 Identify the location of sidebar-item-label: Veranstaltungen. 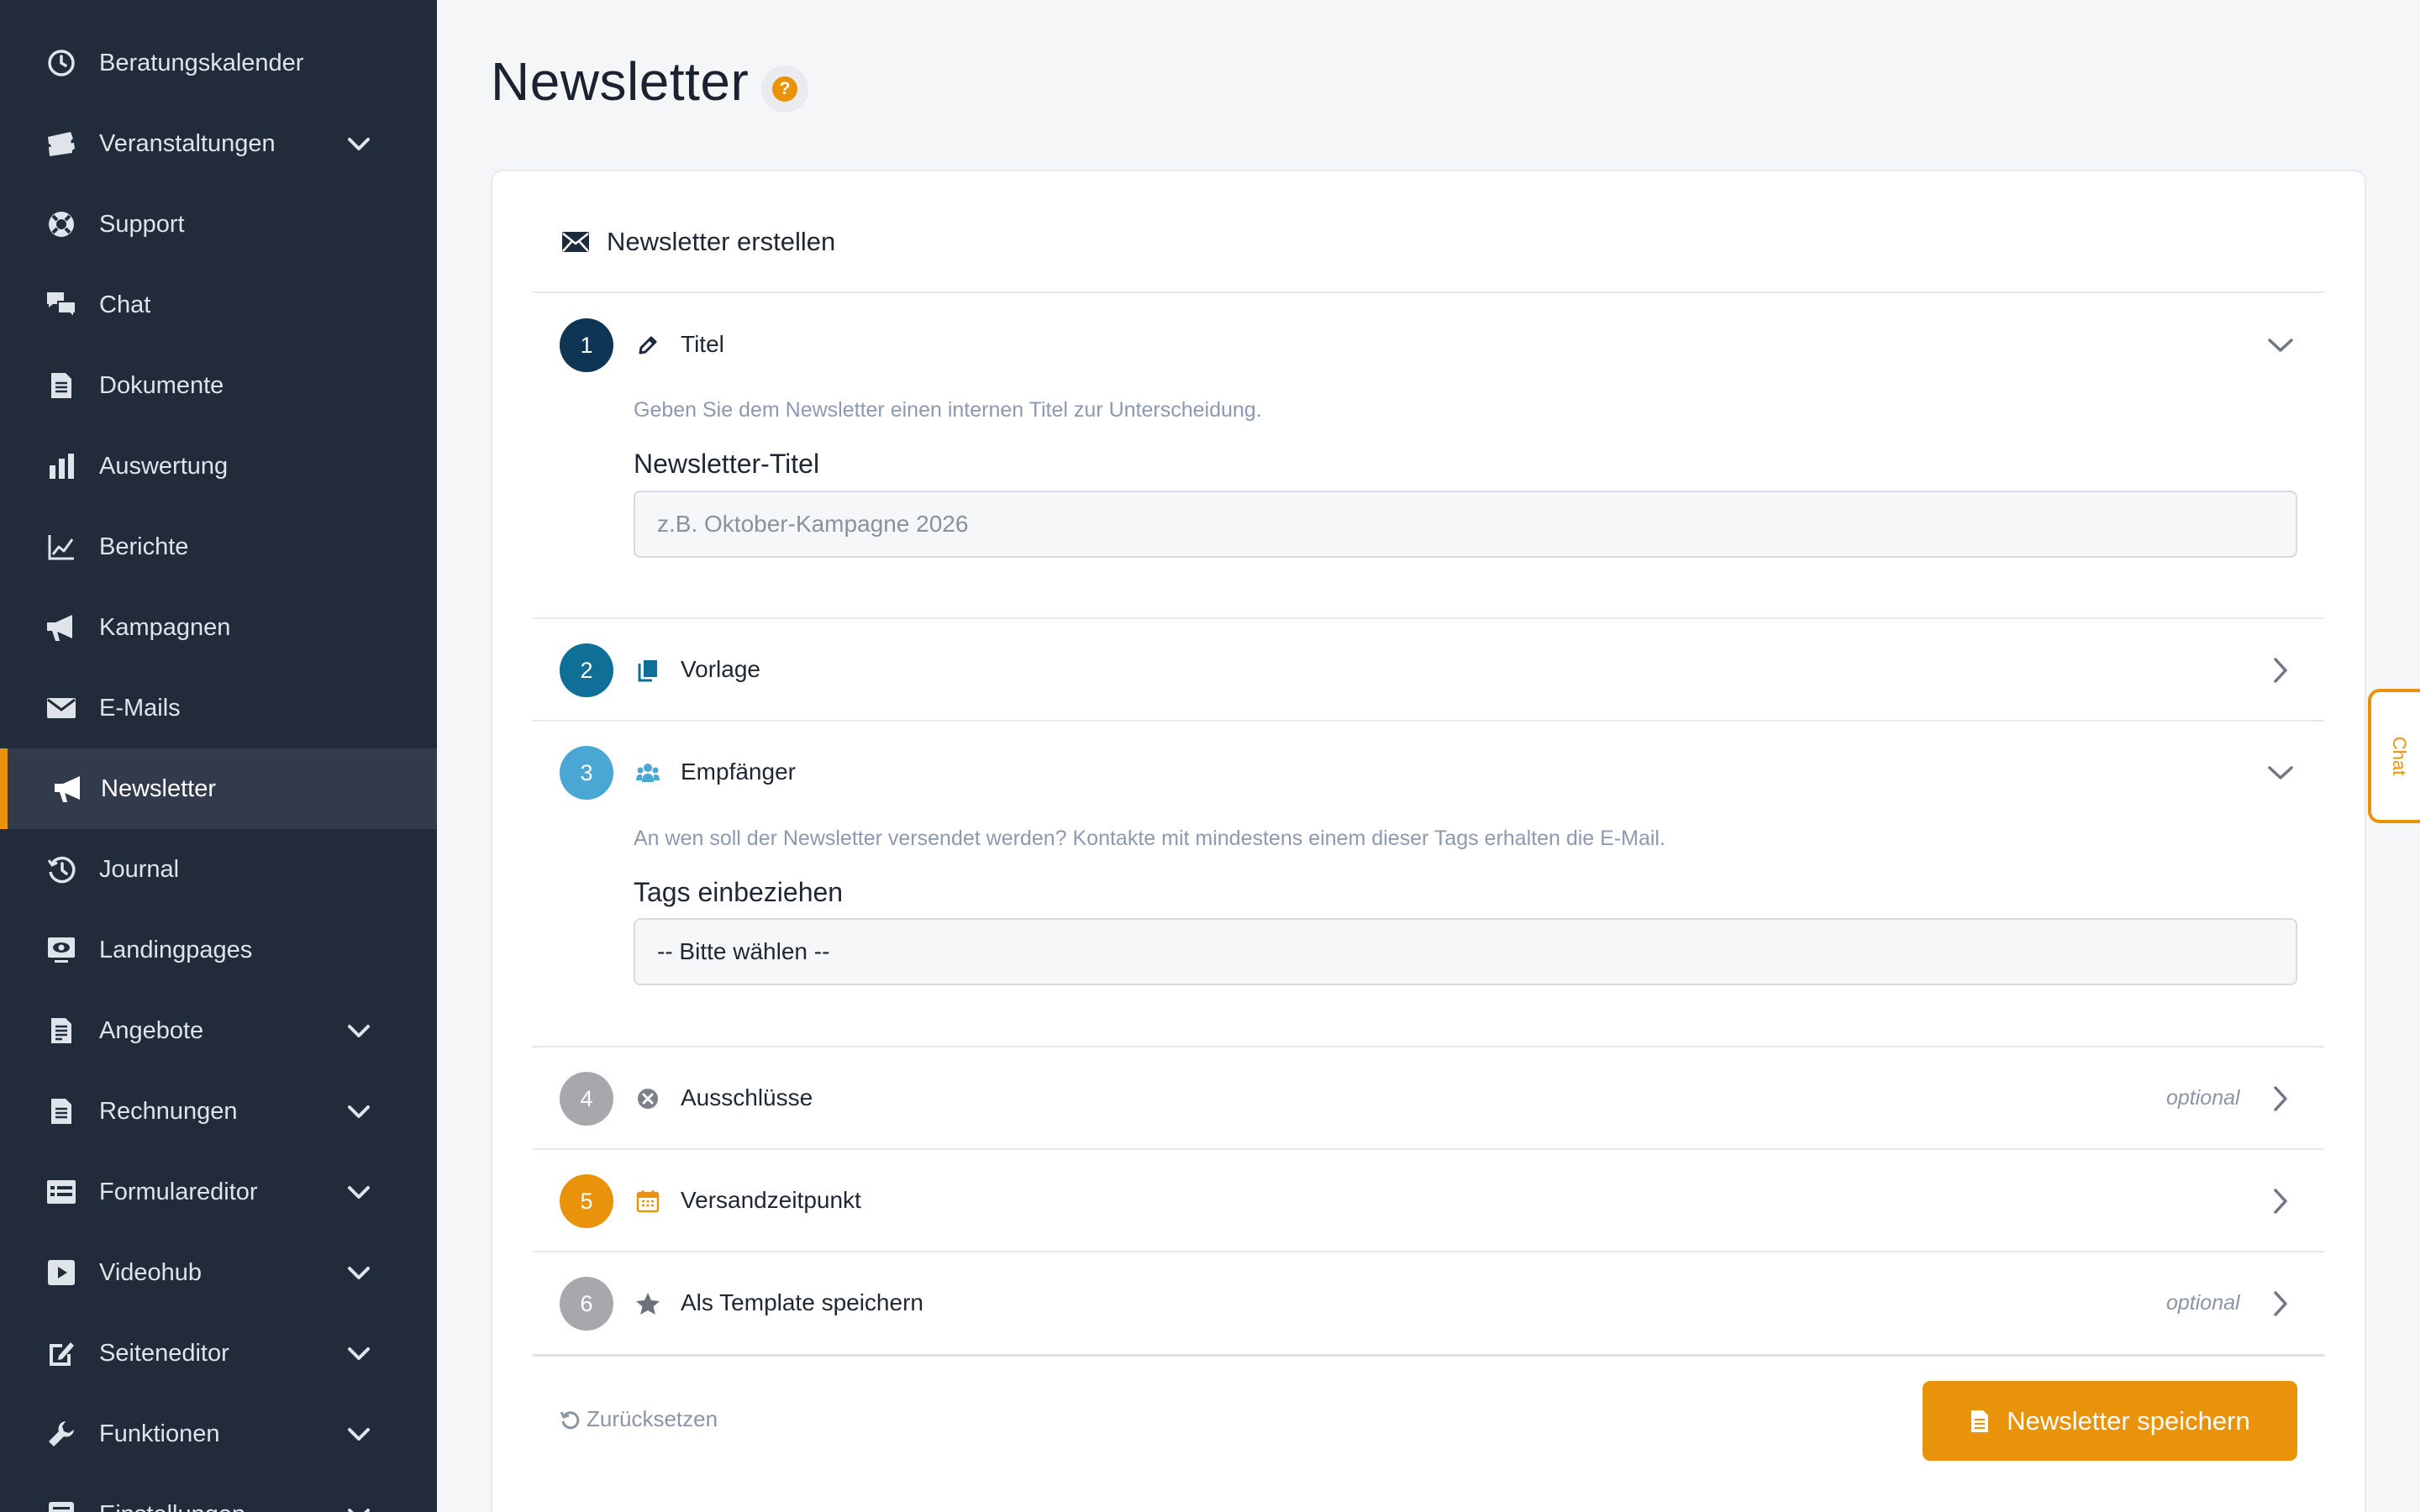
(187, 143).